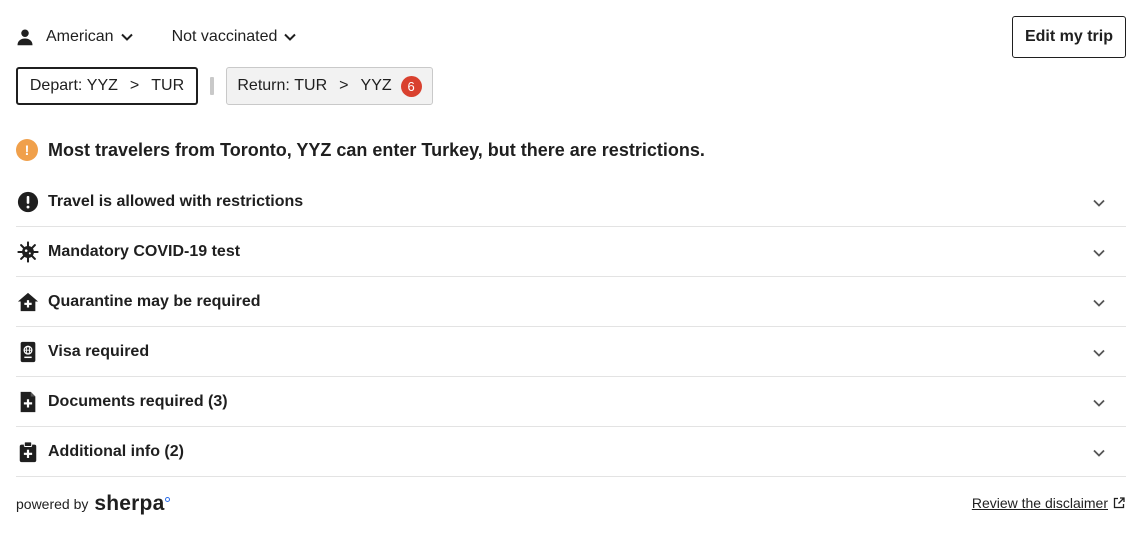 The width and height of the screenshot is (1141, 557). What do you see at coordinates (52, 504) in the screenshot?
I see `powered-by-label: powered by` at bounding box center [52, 504].